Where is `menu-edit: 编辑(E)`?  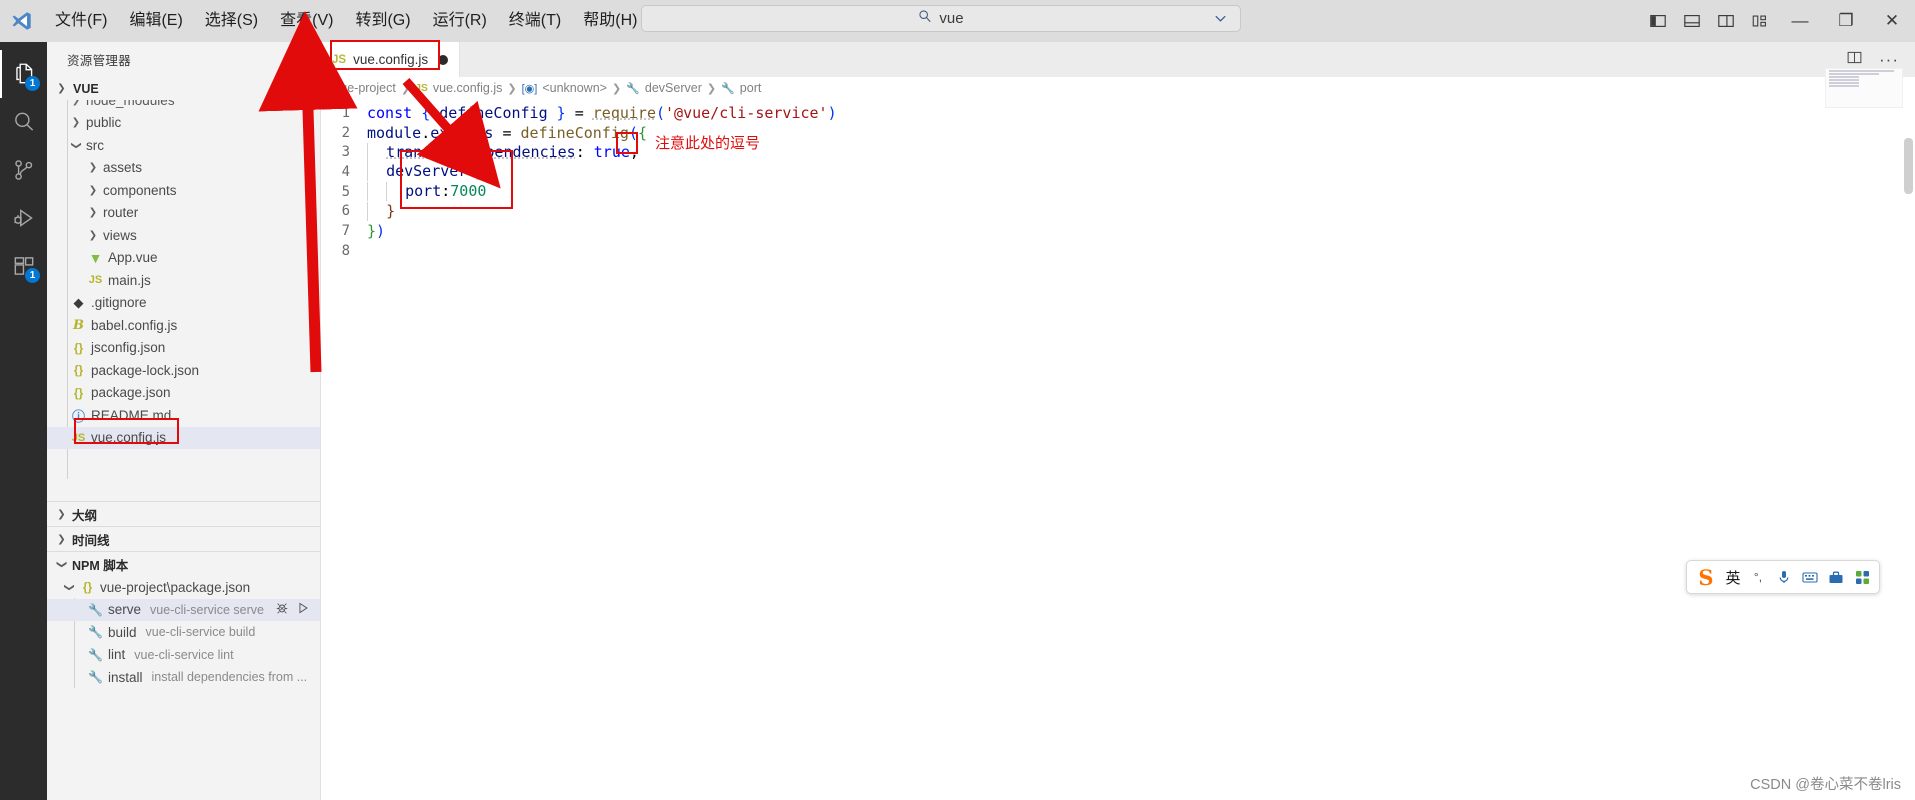
menu-edit: 编辑(E) is located at coordinates (155, 21).